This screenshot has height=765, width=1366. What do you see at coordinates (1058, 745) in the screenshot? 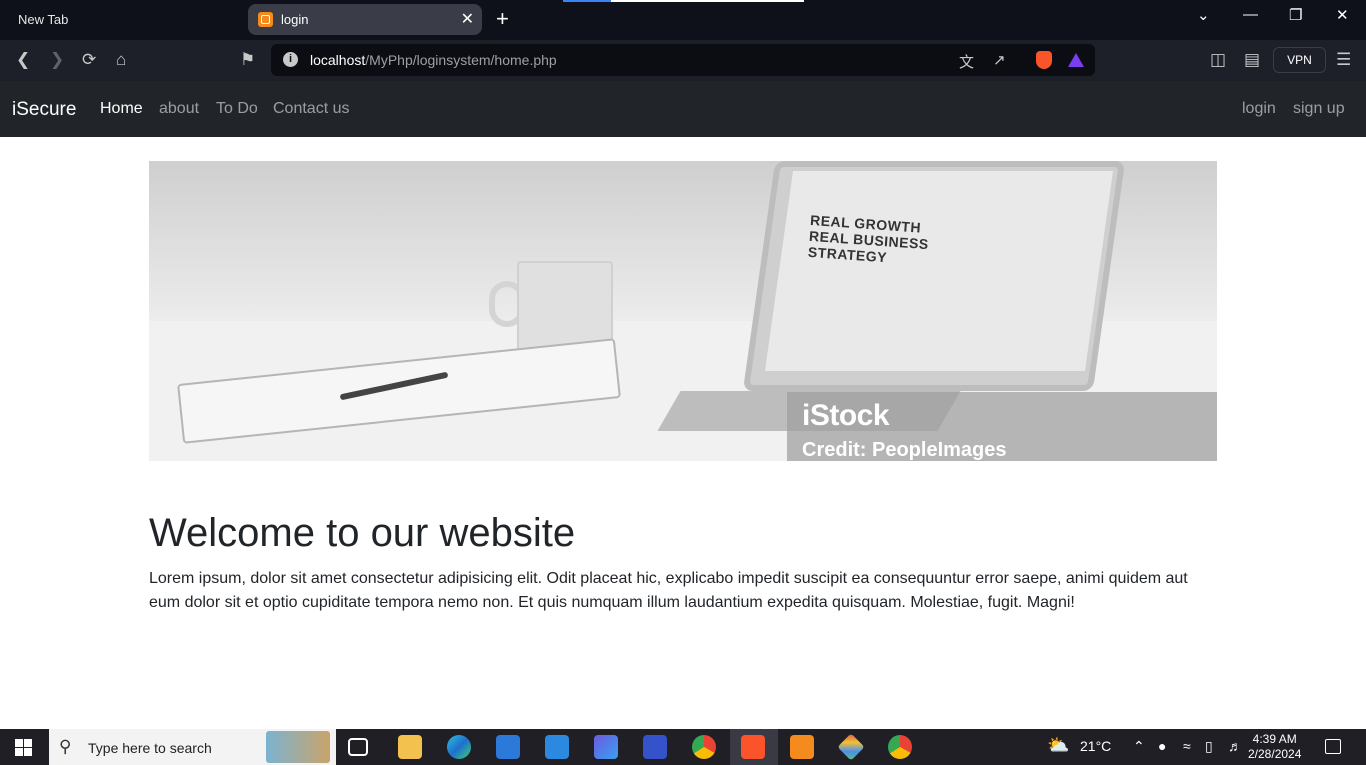
I see `weather-icon: ⛅` at bounding box center [1058, 745].